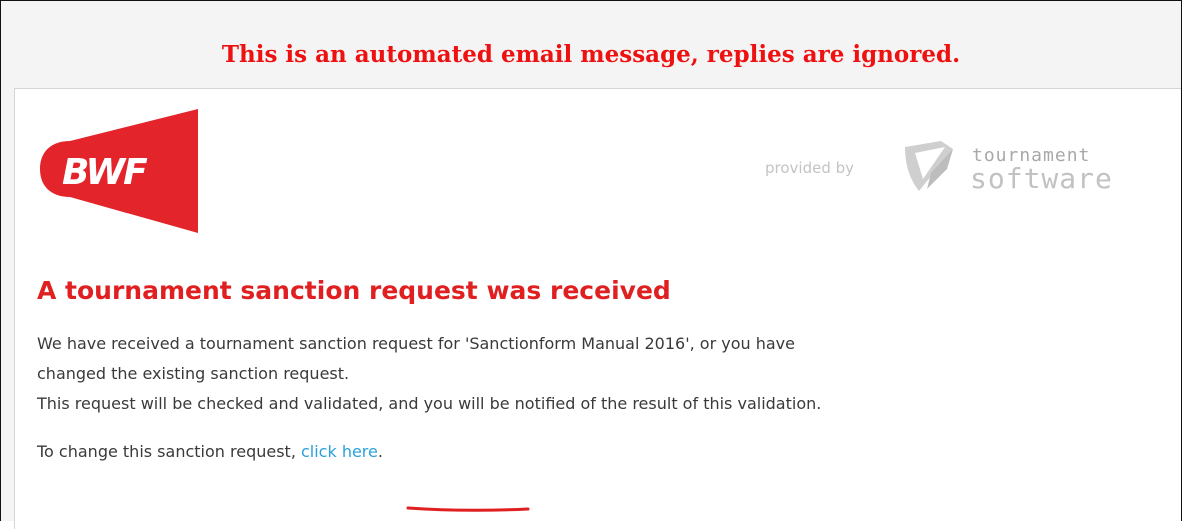 The height and width of the screenshot is (529, 1182). What do you see at coordinates (339, 451) in the screenshot?
I see `click-here-link: click here` at bounding box center [339, 451].